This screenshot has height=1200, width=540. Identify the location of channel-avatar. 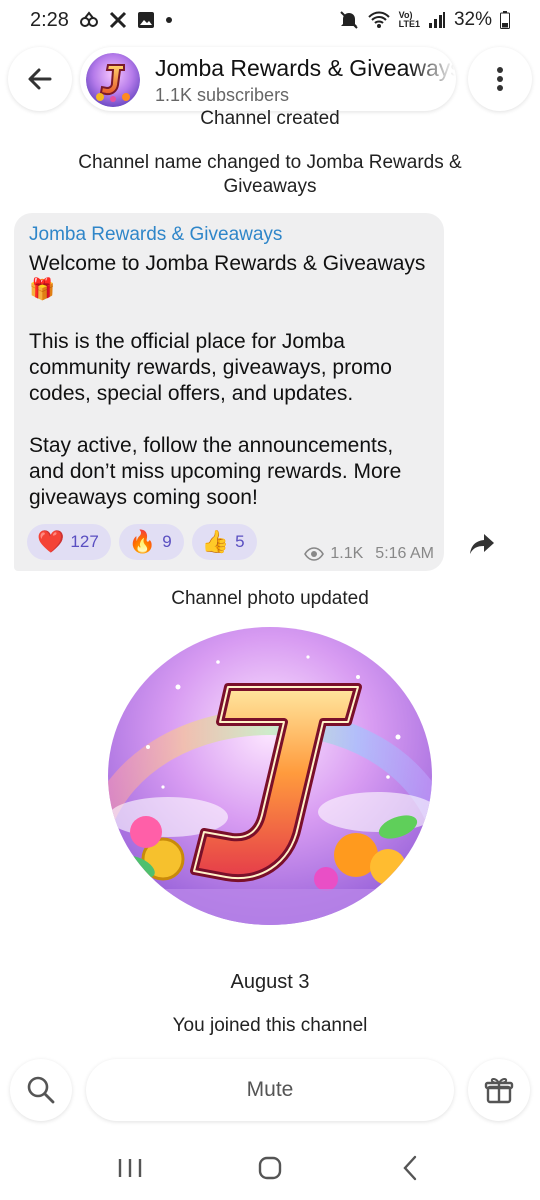
(113, 80).